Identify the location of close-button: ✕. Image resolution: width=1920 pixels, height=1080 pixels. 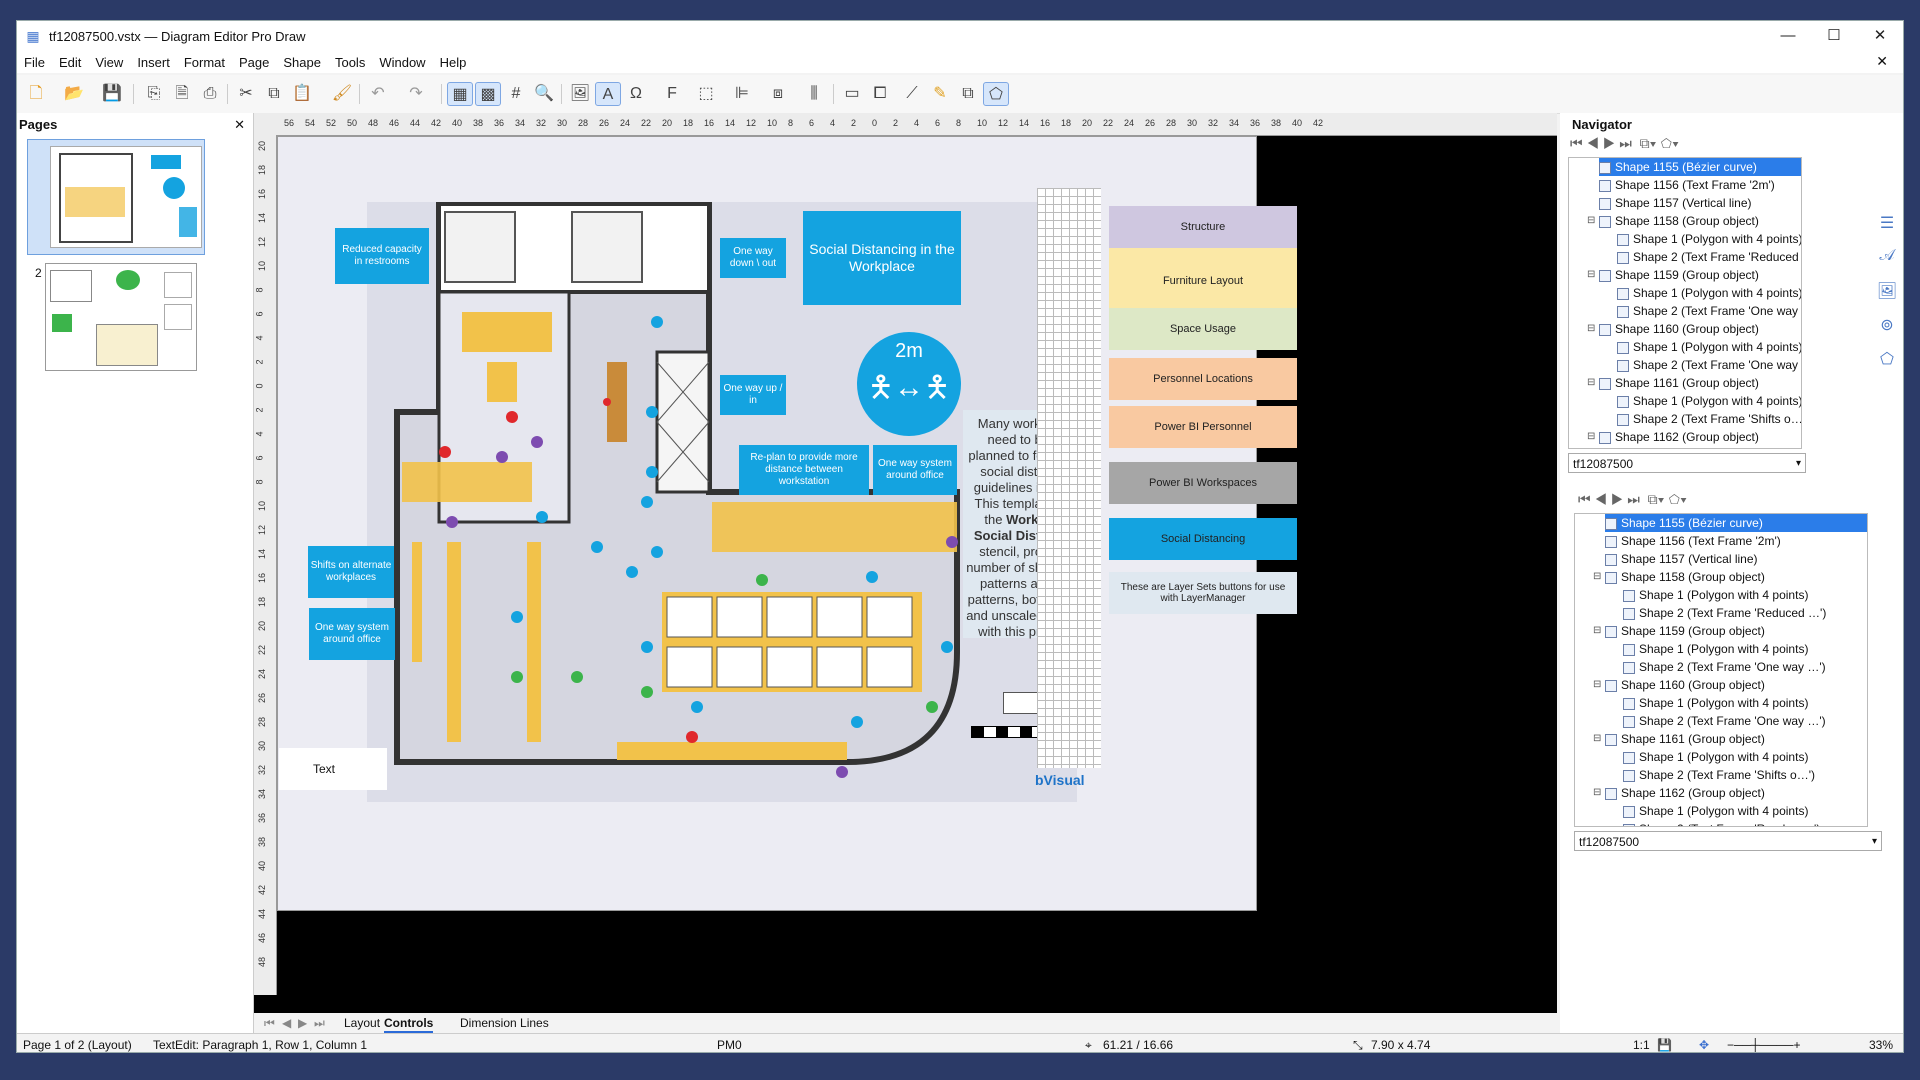
(1880, 36).